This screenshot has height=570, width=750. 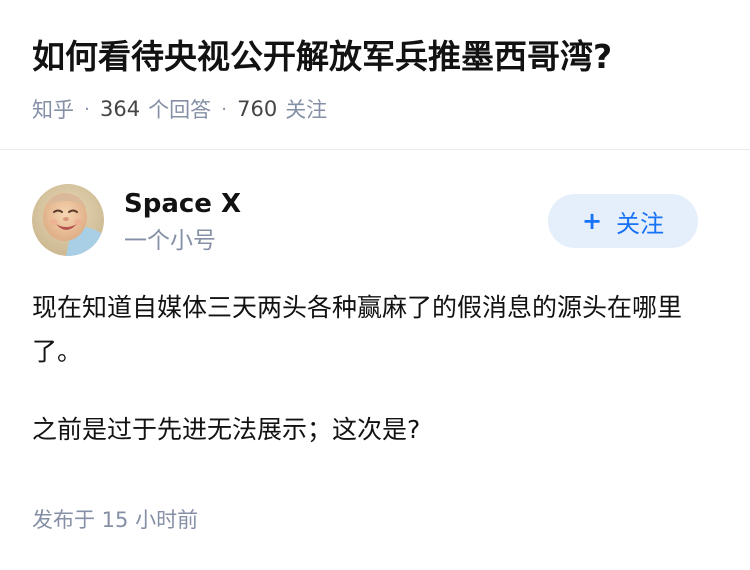 What do you see at coordinates (357, 329) in the screenshot?
I see `answer-paragraph: 现在知道自媒体三天两头各种赢麻了的假消息的源头在哪里了。` at bounding box center [357, 329].